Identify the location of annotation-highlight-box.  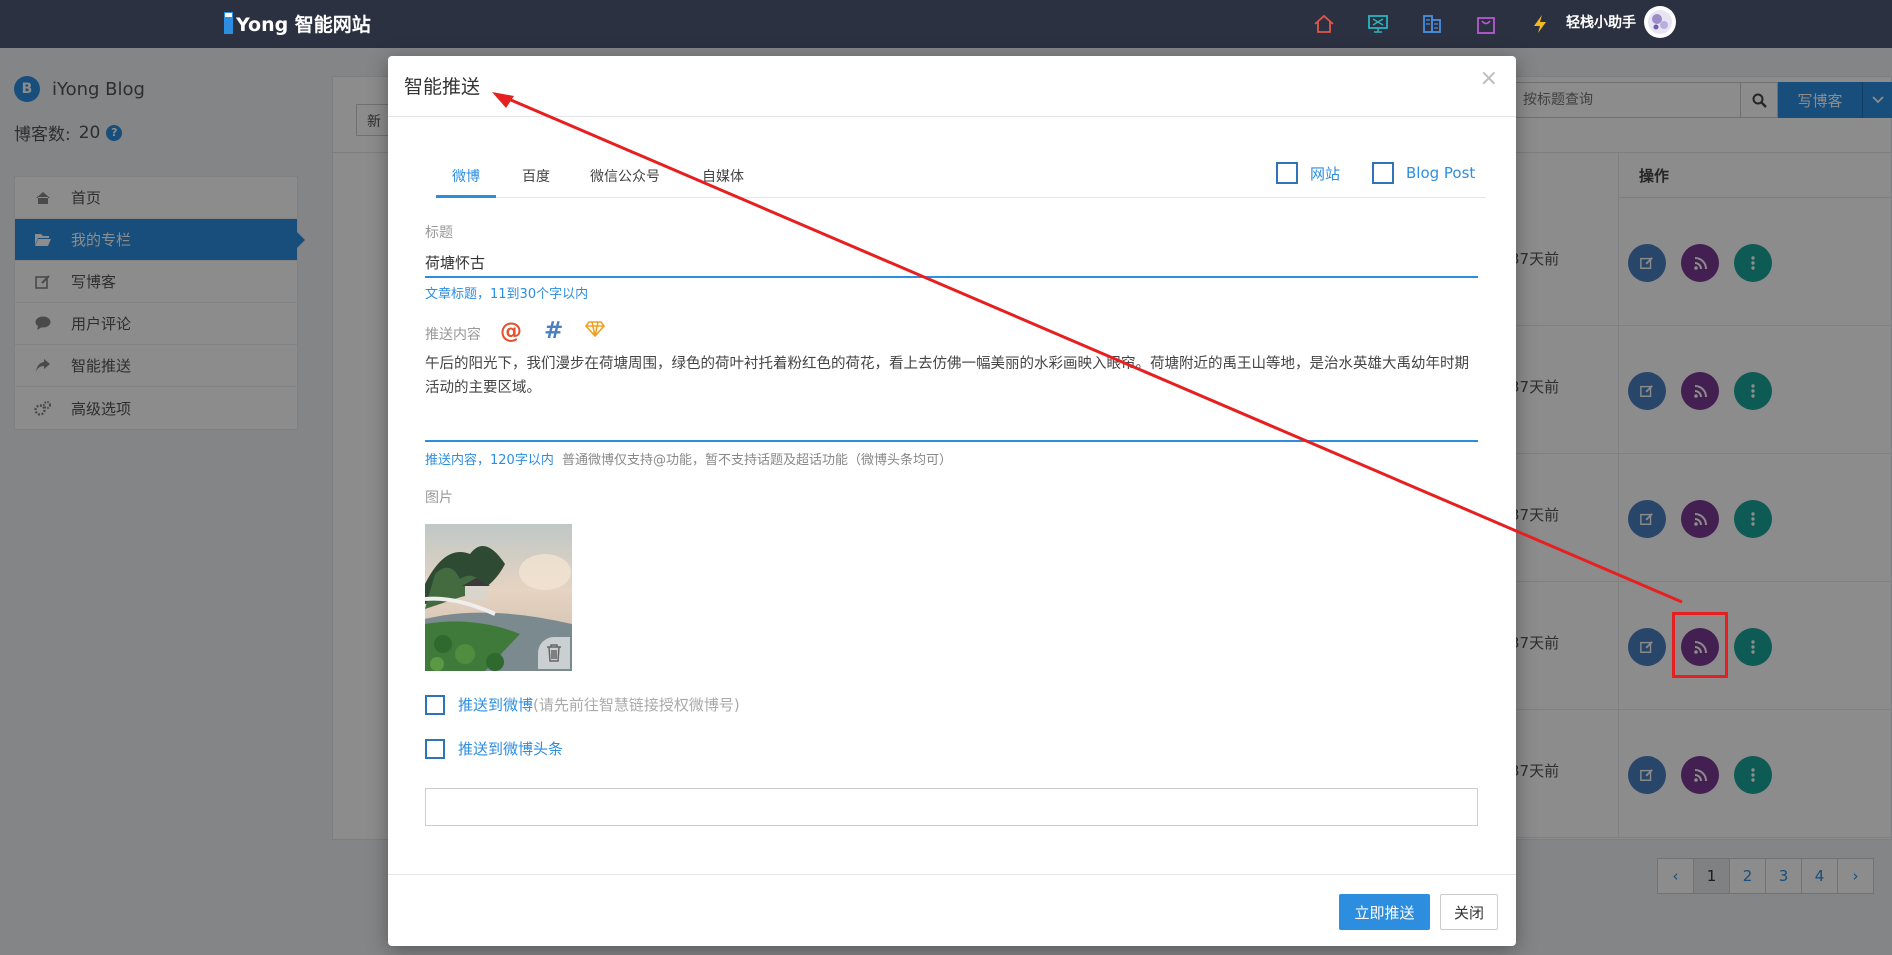
(1700, 645).